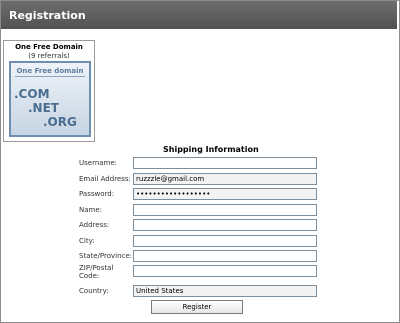  Describe the element at coordinates (225, 291) in the screenshot. I see `country-select: United States` at that location.